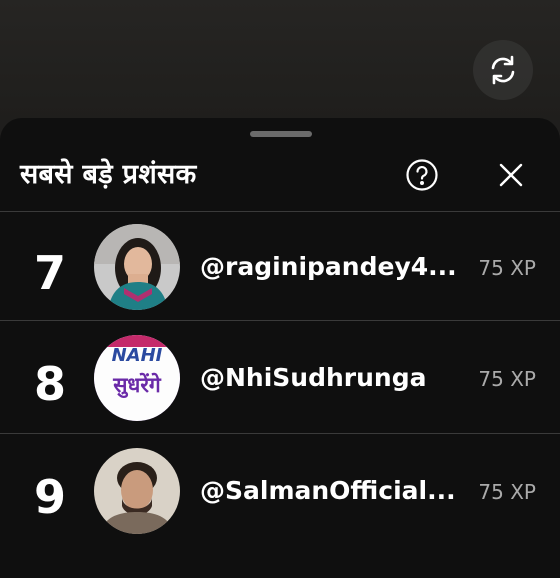 The image size is (560, 578). I want to click on avatar: NAHI सुधरेंगे, so click(137, 378).